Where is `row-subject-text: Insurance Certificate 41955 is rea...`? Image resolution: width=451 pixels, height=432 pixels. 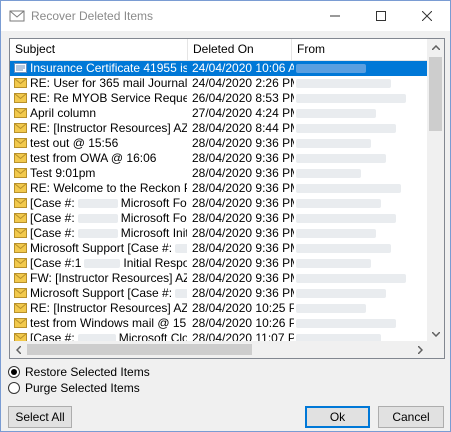
row-subject-text: Insurance Certificate 41955 is rea... is located at coordinates (108, 68).